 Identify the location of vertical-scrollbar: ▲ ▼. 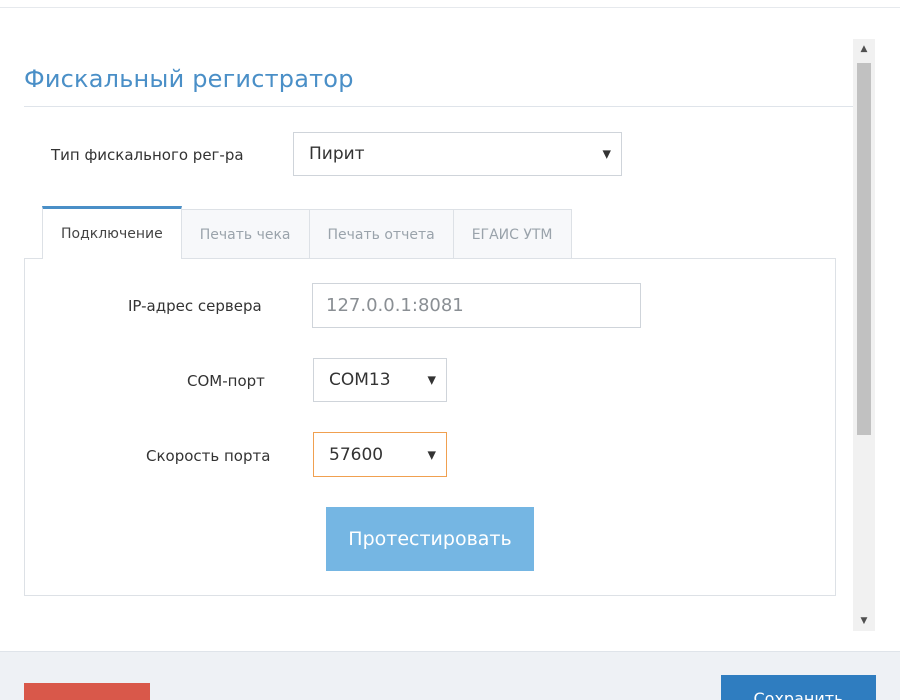
(864, 335).